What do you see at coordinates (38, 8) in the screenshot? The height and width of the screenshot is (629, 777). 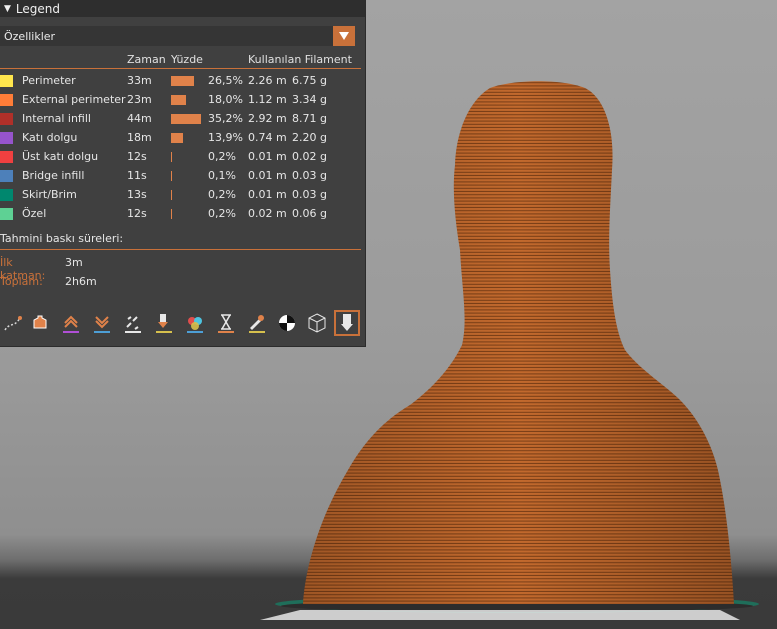 I see `legend-title: Legend` at bounding box center [38, 8].